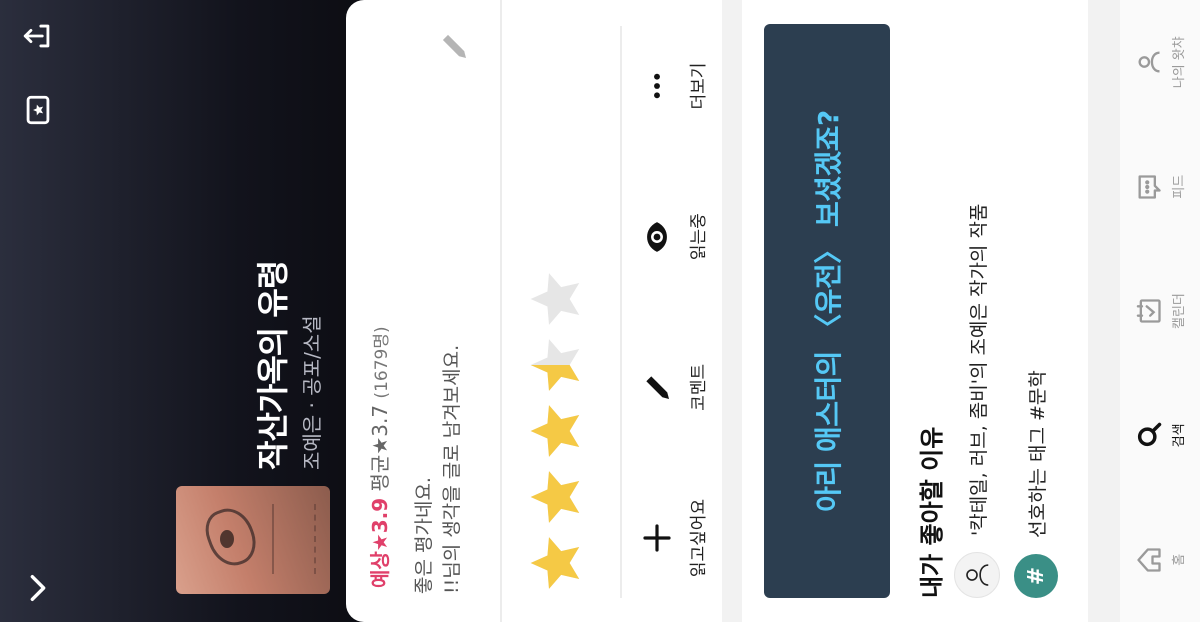 The width and height of the screenshot is (1200, 622). What do you see at coordinates (674, 86) in the screenshot?
I see `more-button: 더보기` at bounding box center [674, 86].